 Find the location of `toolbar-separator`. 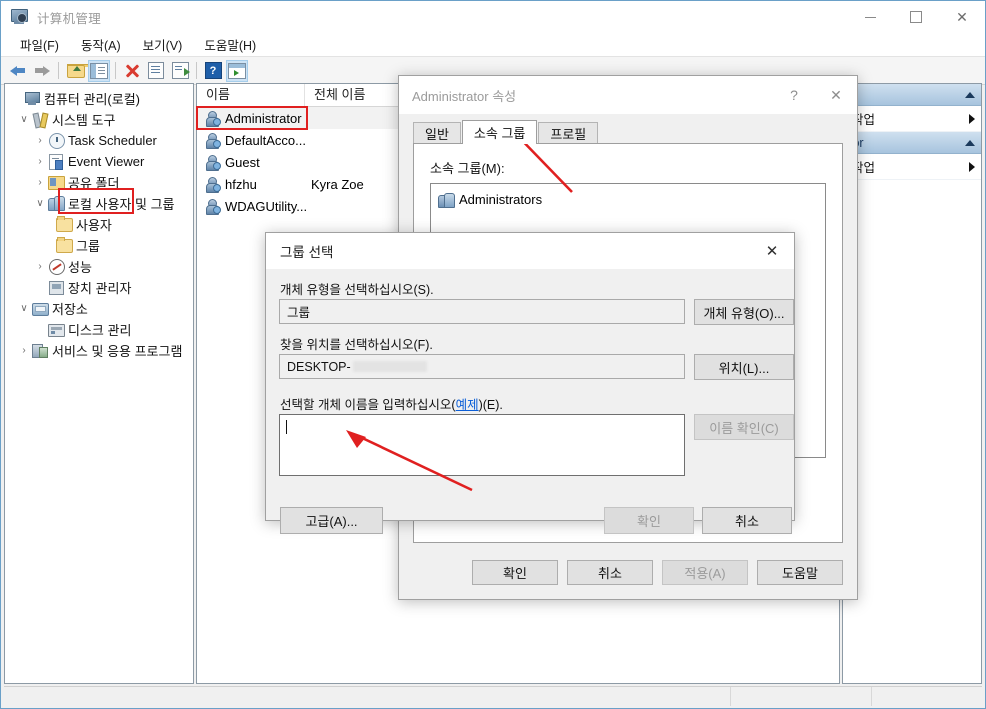

toolbar-separator is located at coordinates (58, 70).